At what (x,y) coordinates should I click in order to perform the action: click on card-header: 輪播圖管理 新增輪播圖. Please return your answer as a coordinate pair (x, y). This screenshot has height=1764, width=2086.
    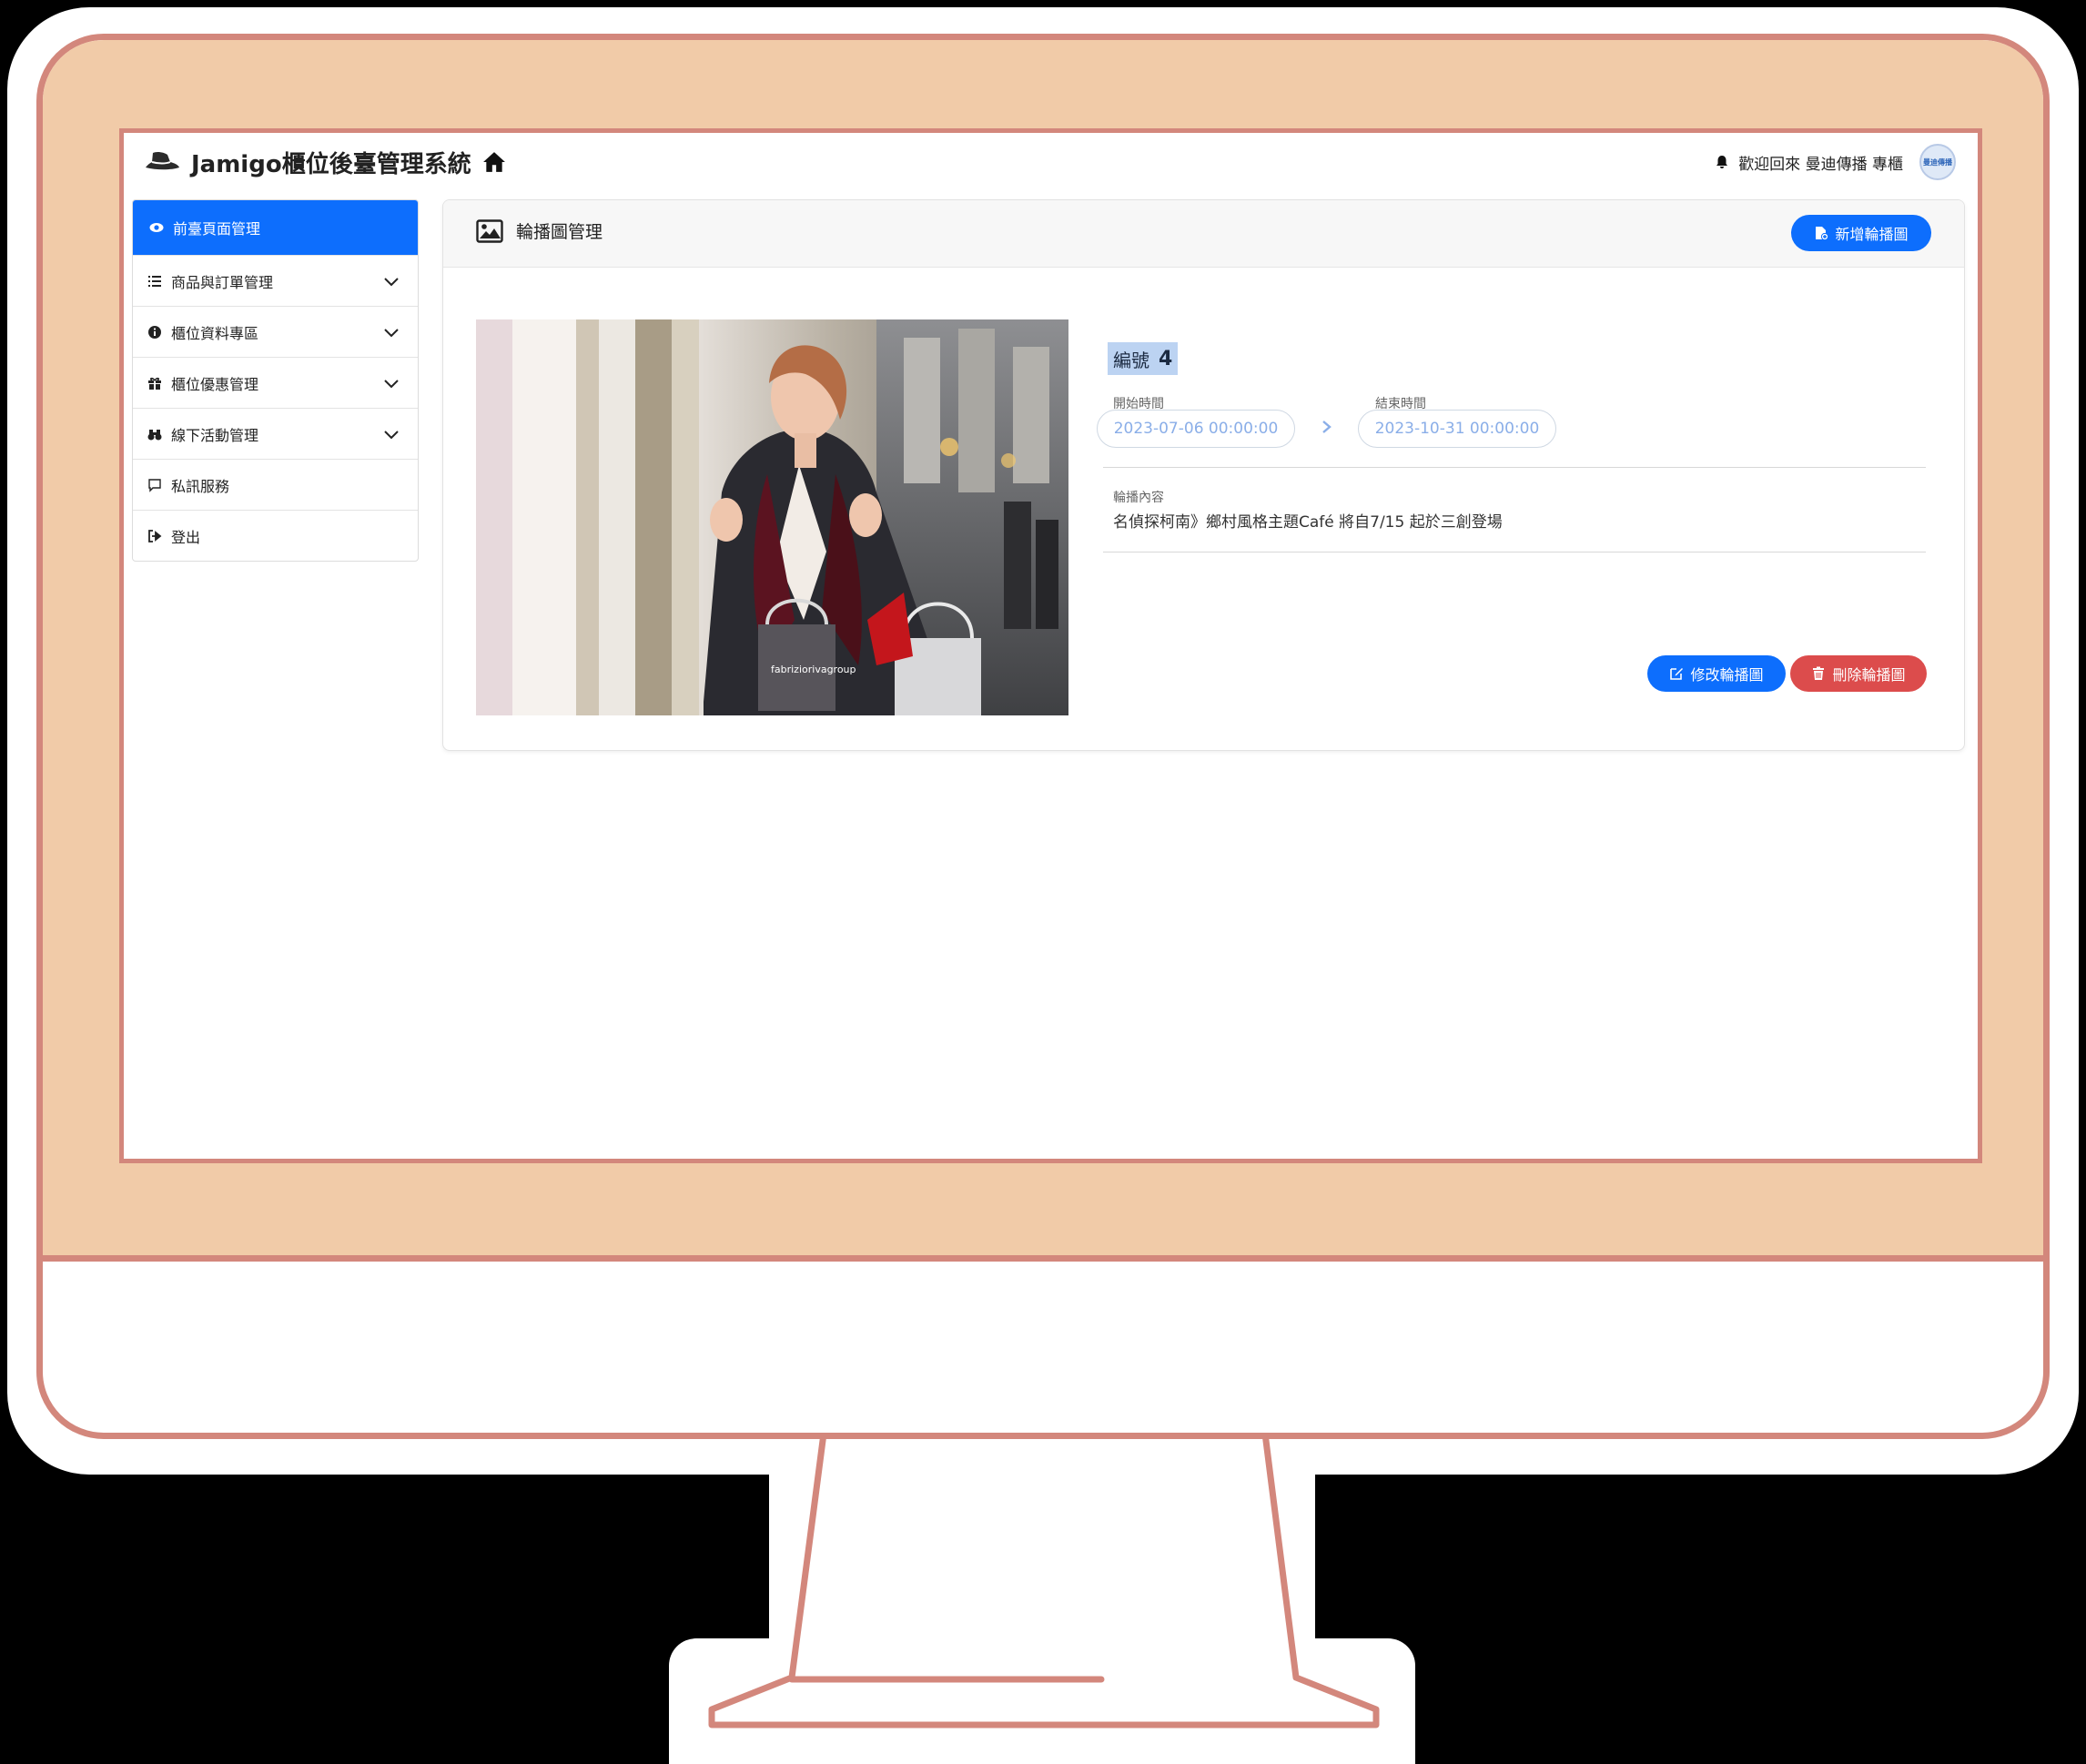
    Looking at the image, I should click on (1203, 234).